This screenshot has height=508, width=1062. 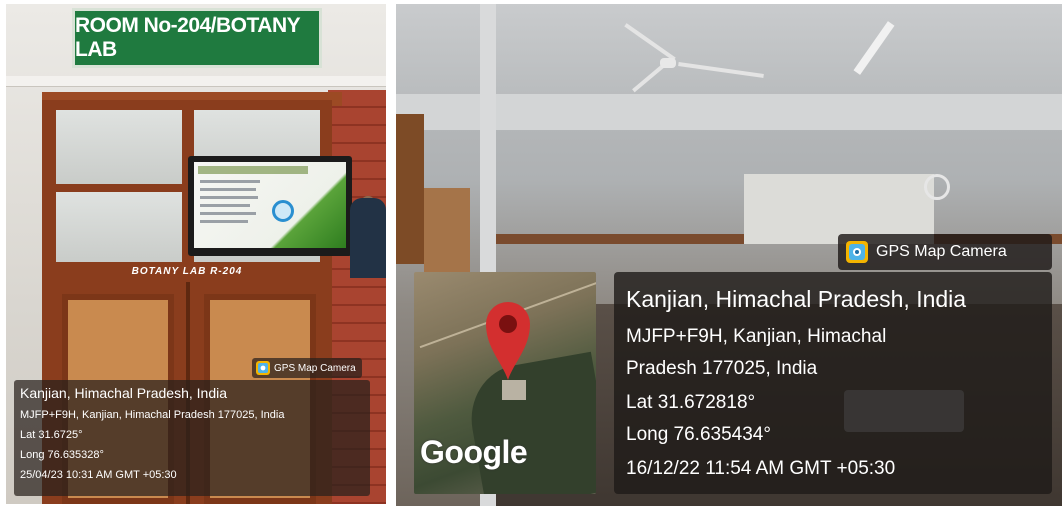 What do you see at coordinates (447, 233) in the screenshot?
I see `room-door` at bounding box center [447, 233].